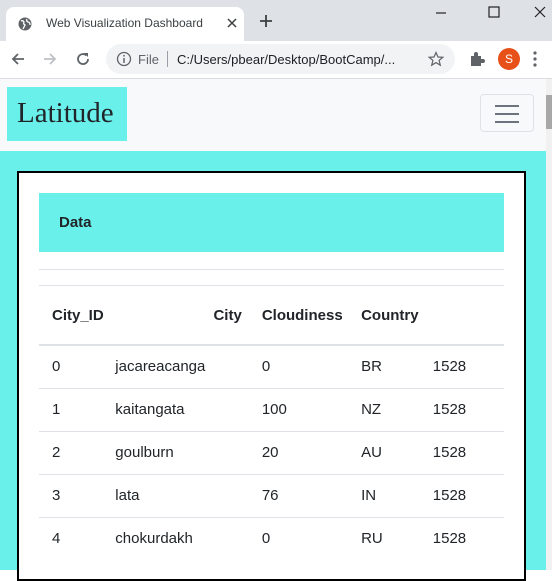  I want to click on column-header-country: Country, so click(391, 316).